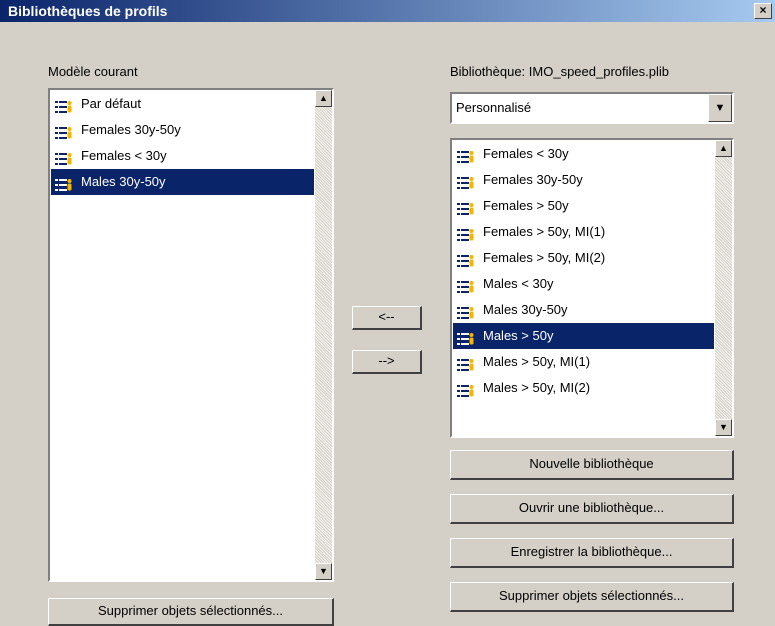 This screenshot has width=775, height=626. What do you see at coordinates (518, 283) in the screenshot?
I see `list-item-label: Males < 30y` at bounding box center [518, 283].